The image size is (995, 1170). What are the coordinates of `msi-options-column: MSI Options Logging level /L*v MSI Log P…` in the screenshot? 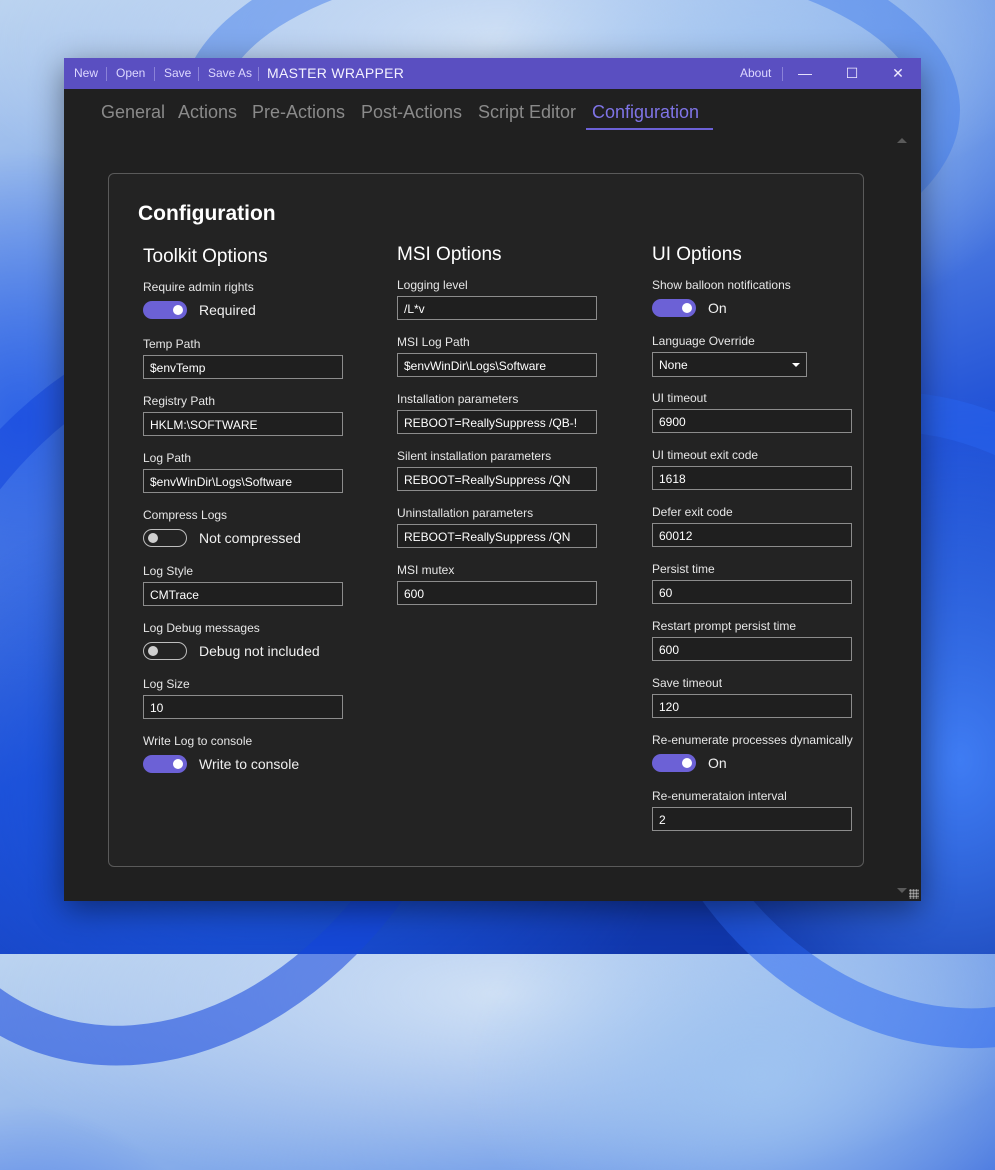 It's located at (502, 432).